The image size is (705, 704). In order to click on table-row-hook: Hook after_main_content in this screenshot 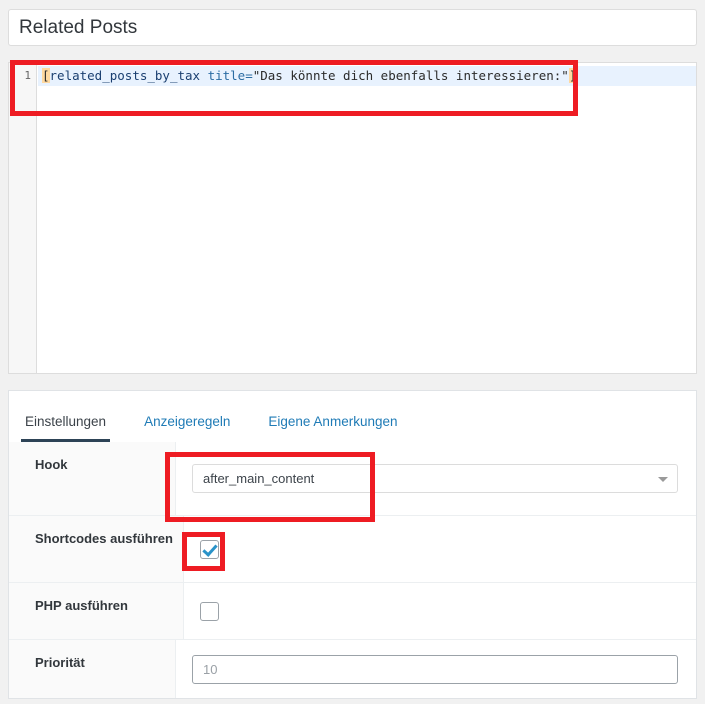, I will do `click(352, 478)`.